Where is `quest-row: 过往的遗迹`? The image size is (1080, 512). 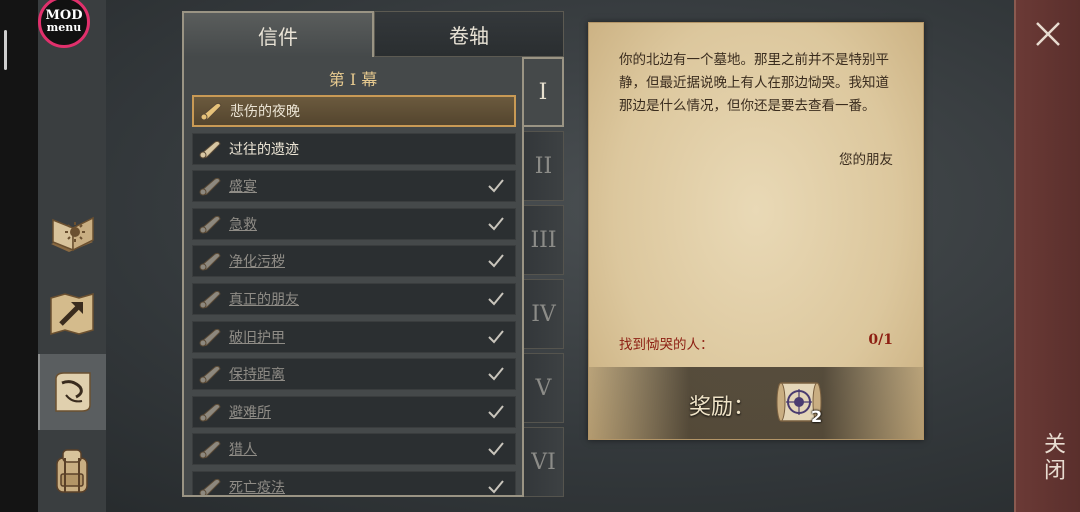 quest-row: 过往的遗迹 is located at coordinates (354, 148).